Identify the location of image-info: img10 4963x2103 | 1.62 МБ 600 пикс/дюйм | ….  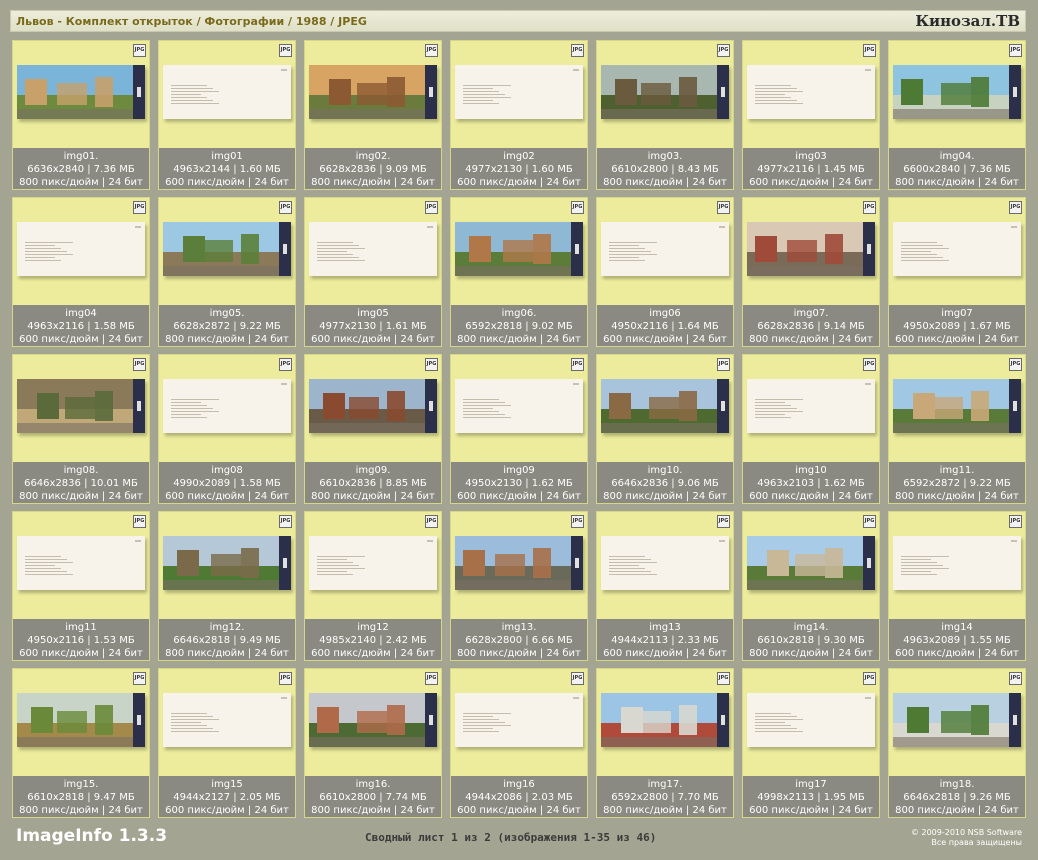
(811, 482).